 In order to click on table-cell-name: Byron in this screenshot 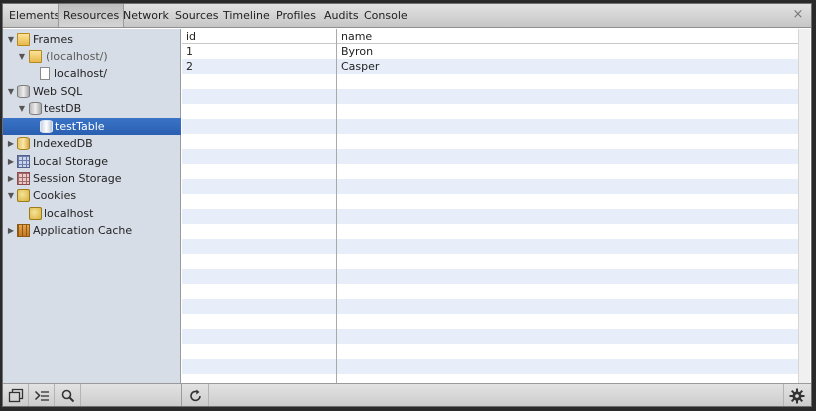, I will do `click(567, 51)`.